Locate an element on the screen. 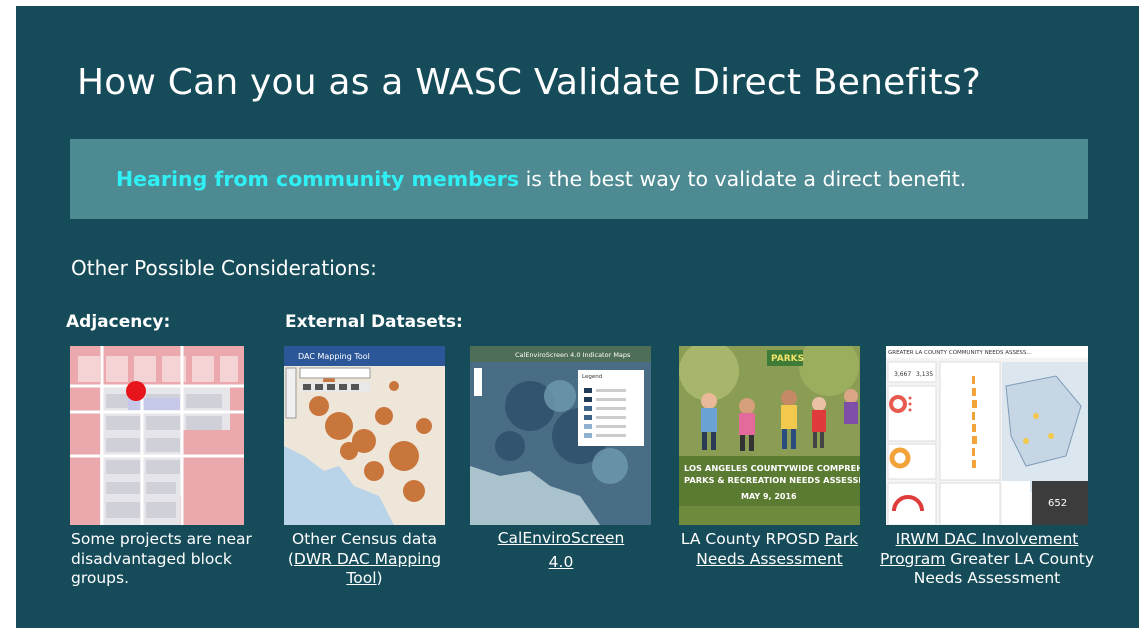 Image resolution: width=1145 pixels, height=631 pixels. rposd-caption: LA County RPOSD Park Needs Assessment is located at coordinates (769, 549).